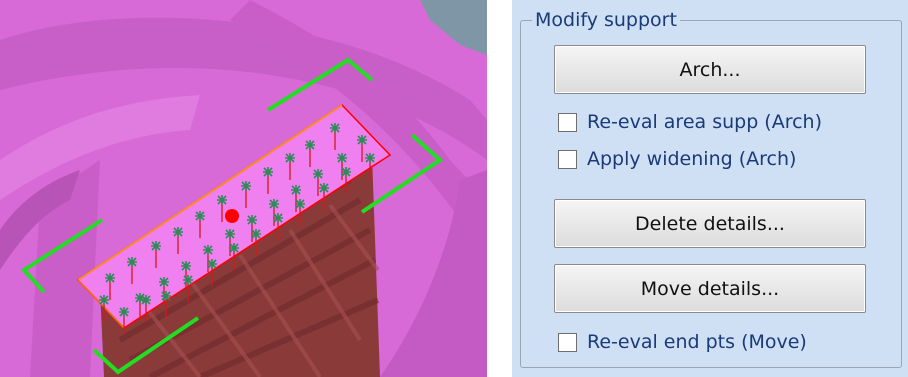 Image resolution: width=908 pixels, height=377 pixels. I want to click on reeval-end-checkbox: Re-eval end pts (Move), so click(682, 342).